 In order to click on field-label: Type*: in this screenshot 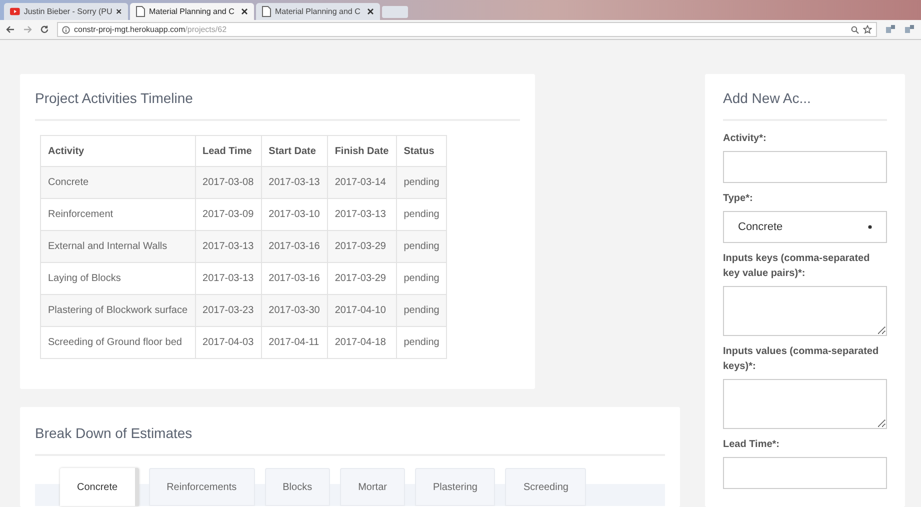, I will do `click(738, 199)`.